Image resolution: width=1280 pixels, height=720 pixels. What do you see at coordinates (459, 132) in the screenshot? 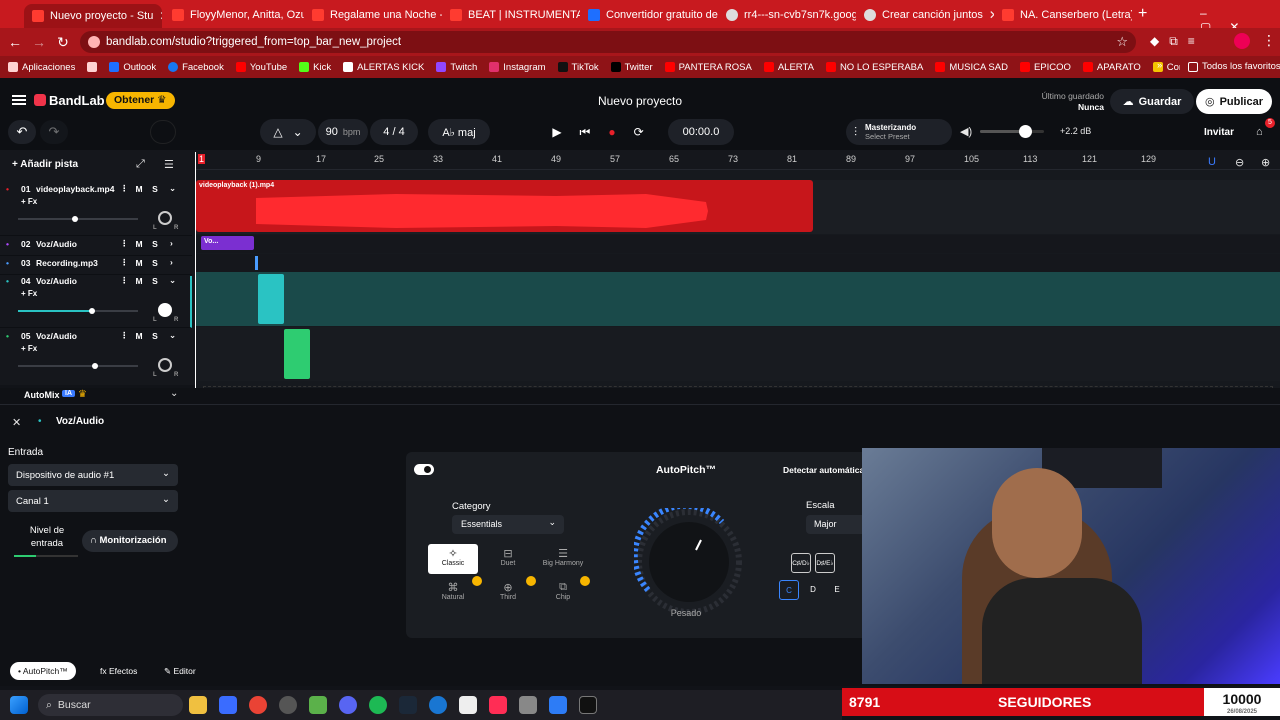
I see `key-field: A♭ maj` at bounding box center [459, 132].